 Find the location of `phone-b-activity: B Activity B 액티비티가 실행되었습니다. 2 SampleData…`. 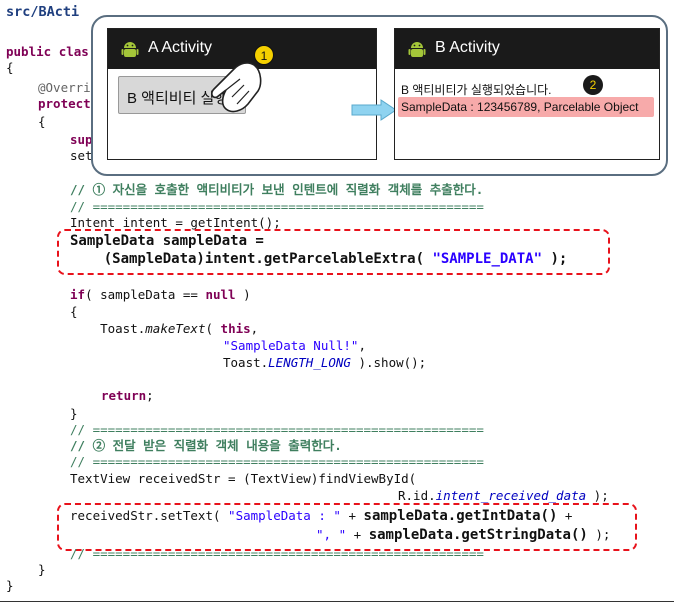

phone-b-activity: B Activity B 액티비티가 실행되었습니다. 2 SampleData… is located at coordinates (527, 94).